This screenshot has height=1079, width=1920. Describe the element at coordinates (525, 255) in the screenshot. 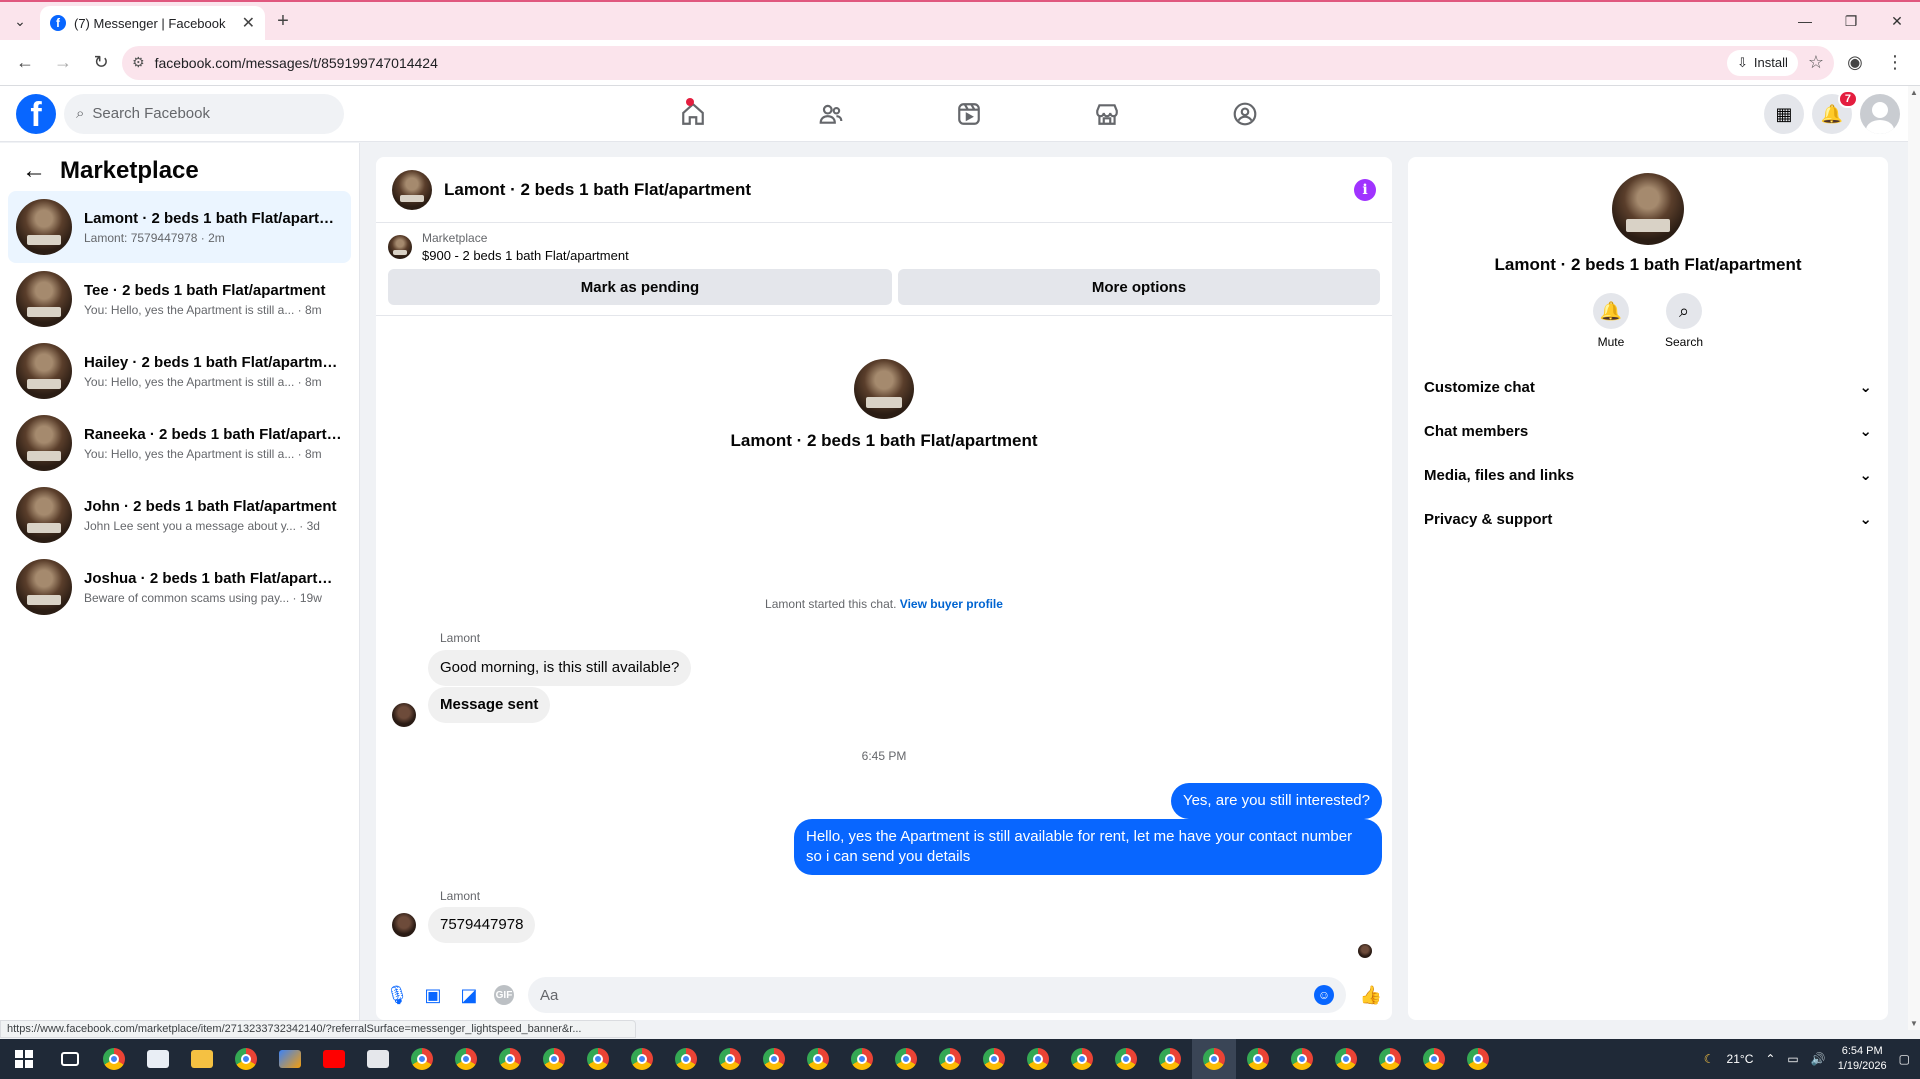

I see `listing-title: $900 - 2 beds 1 bath Flat/apartment` at that location.